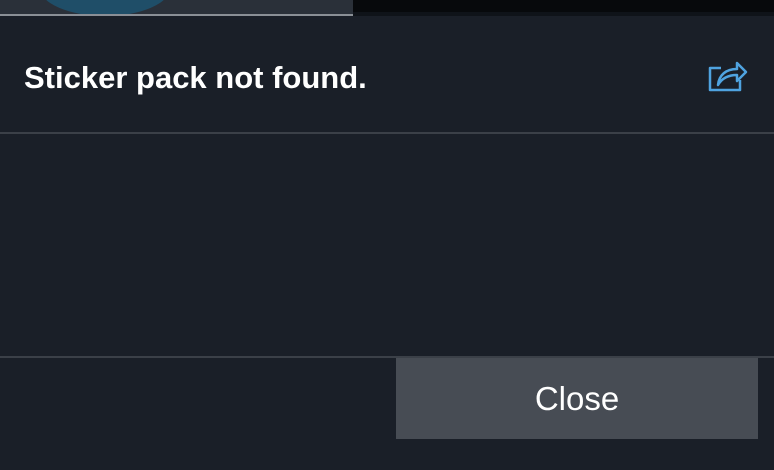 The image size is (774, 470). I want to click on background-panel, so click(176, 7).